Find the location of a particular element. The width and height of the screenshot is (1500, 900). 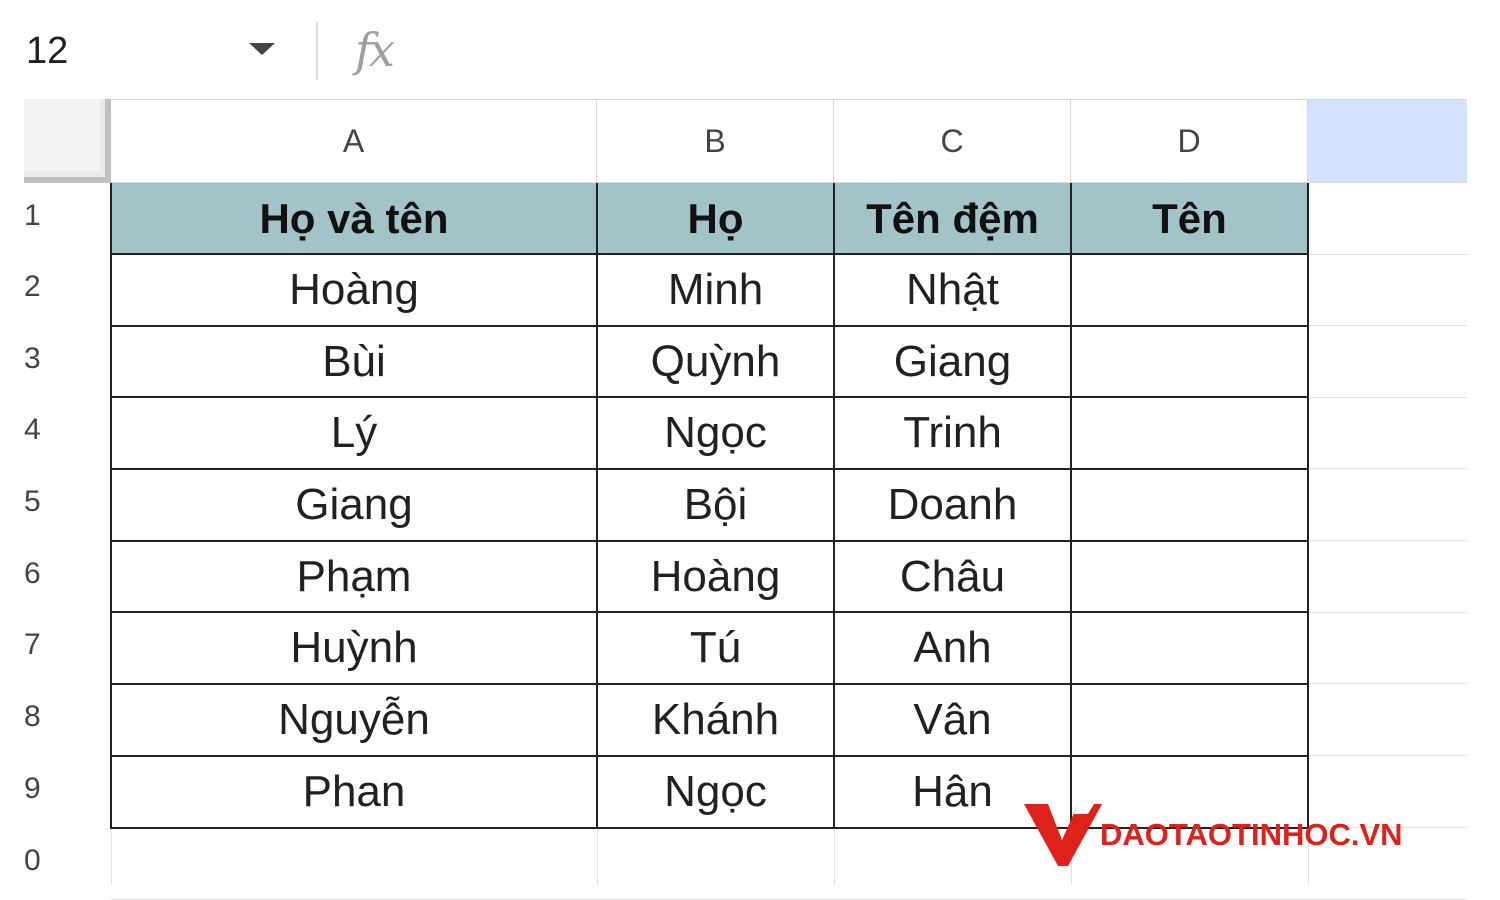

watermark-logo: DAOTAOTINHOC.VN is located at coordinates (1232, 835).